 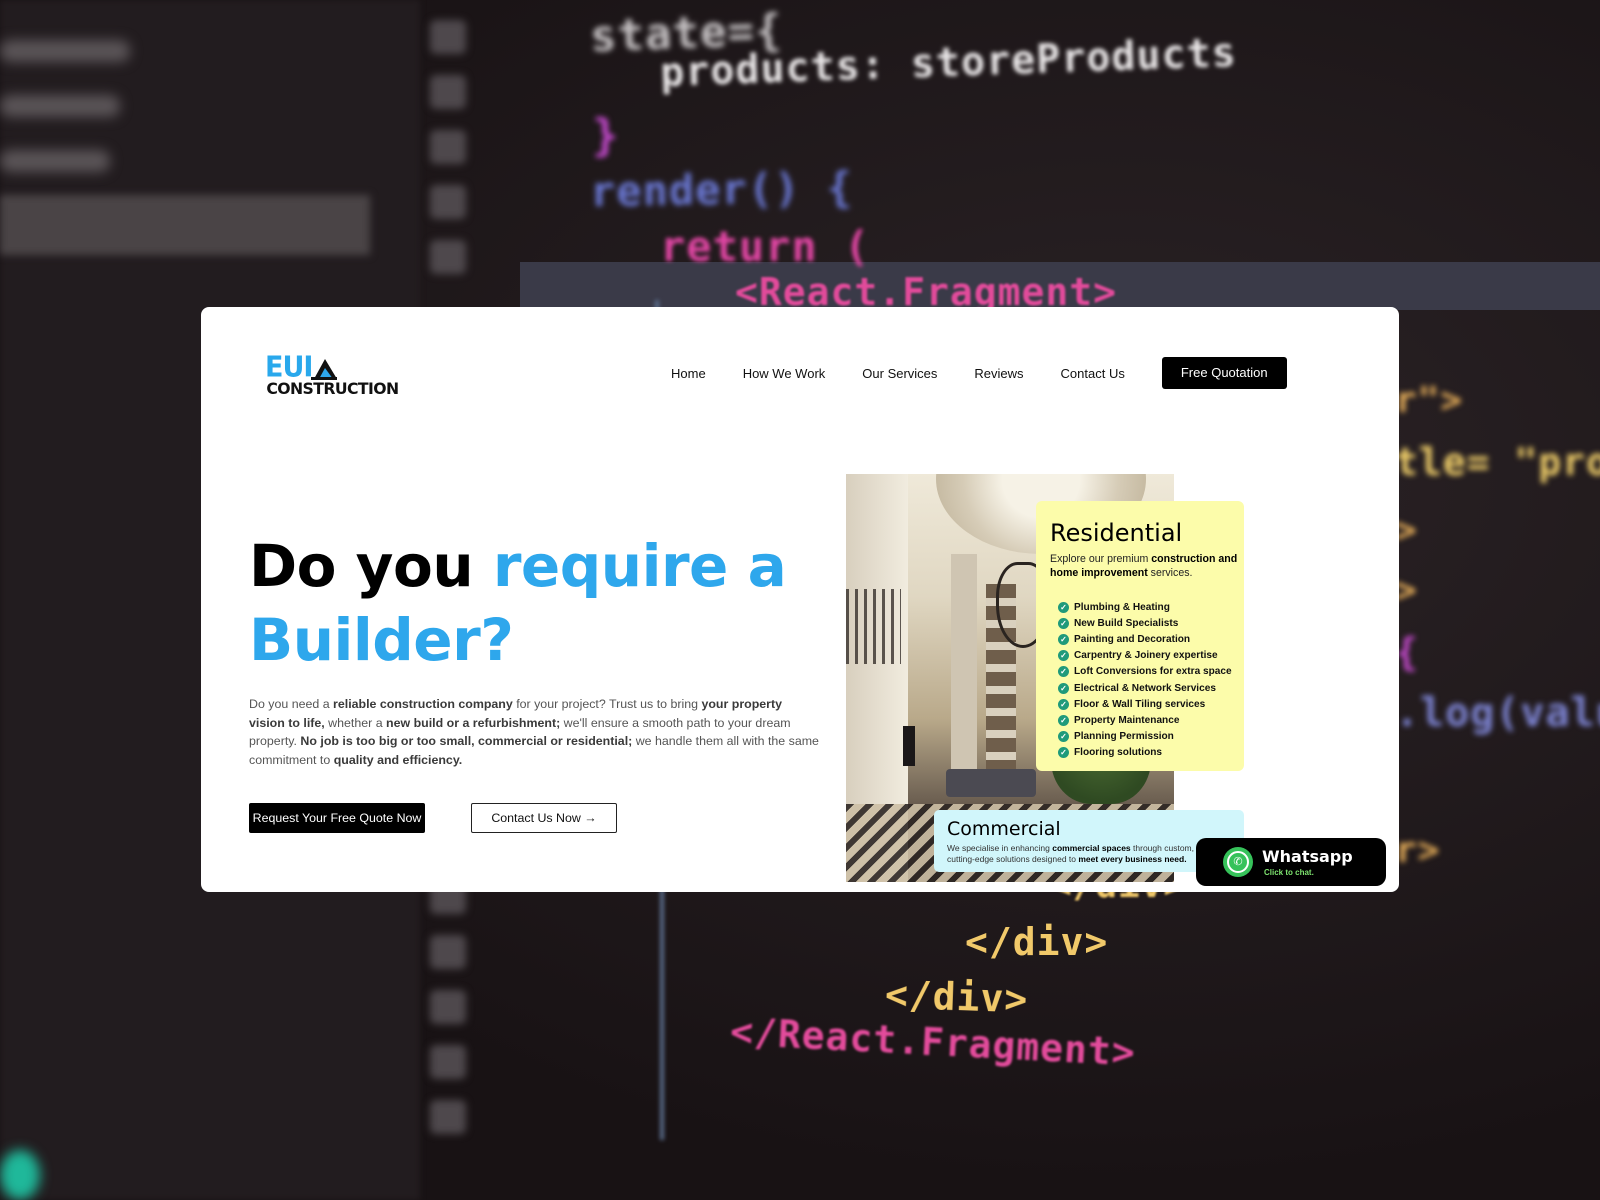 I want to click on code-line: render() {, so click(x=721, y=189).